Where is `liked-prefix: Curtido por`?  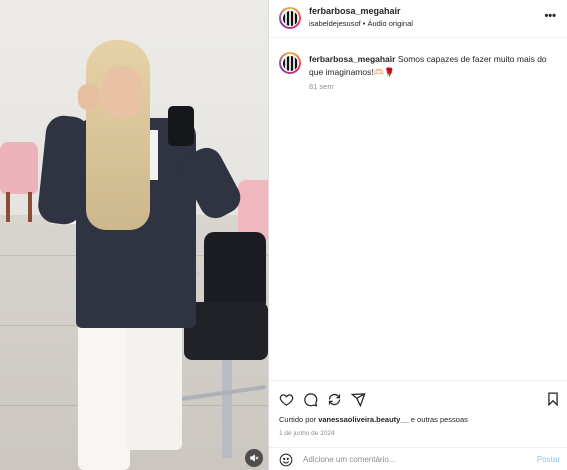
liked-prefix: Curtido por is located at coordinates (298, 419).